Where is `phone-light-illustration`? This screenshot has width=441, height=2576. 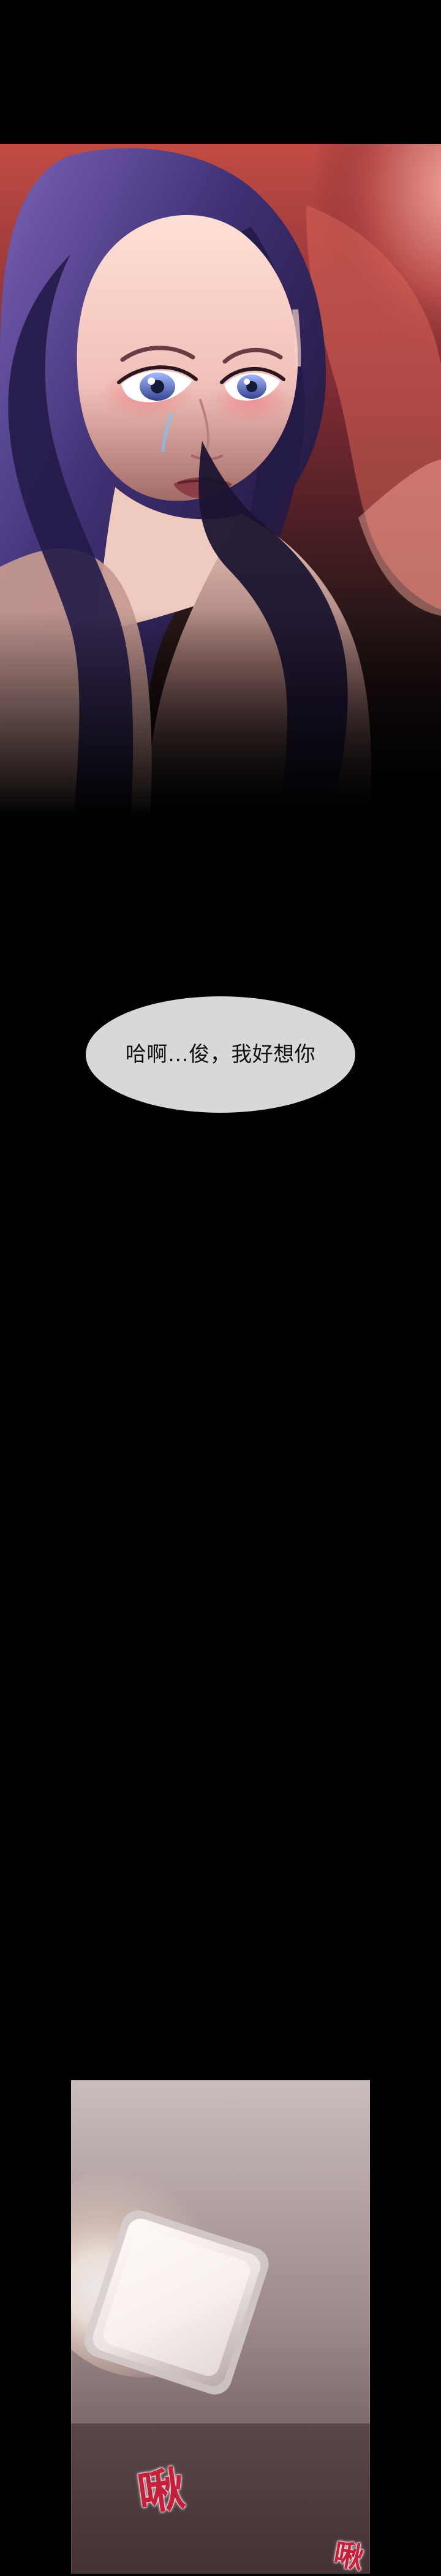 phone-light-illustration is located at coordinates (221, 2327).